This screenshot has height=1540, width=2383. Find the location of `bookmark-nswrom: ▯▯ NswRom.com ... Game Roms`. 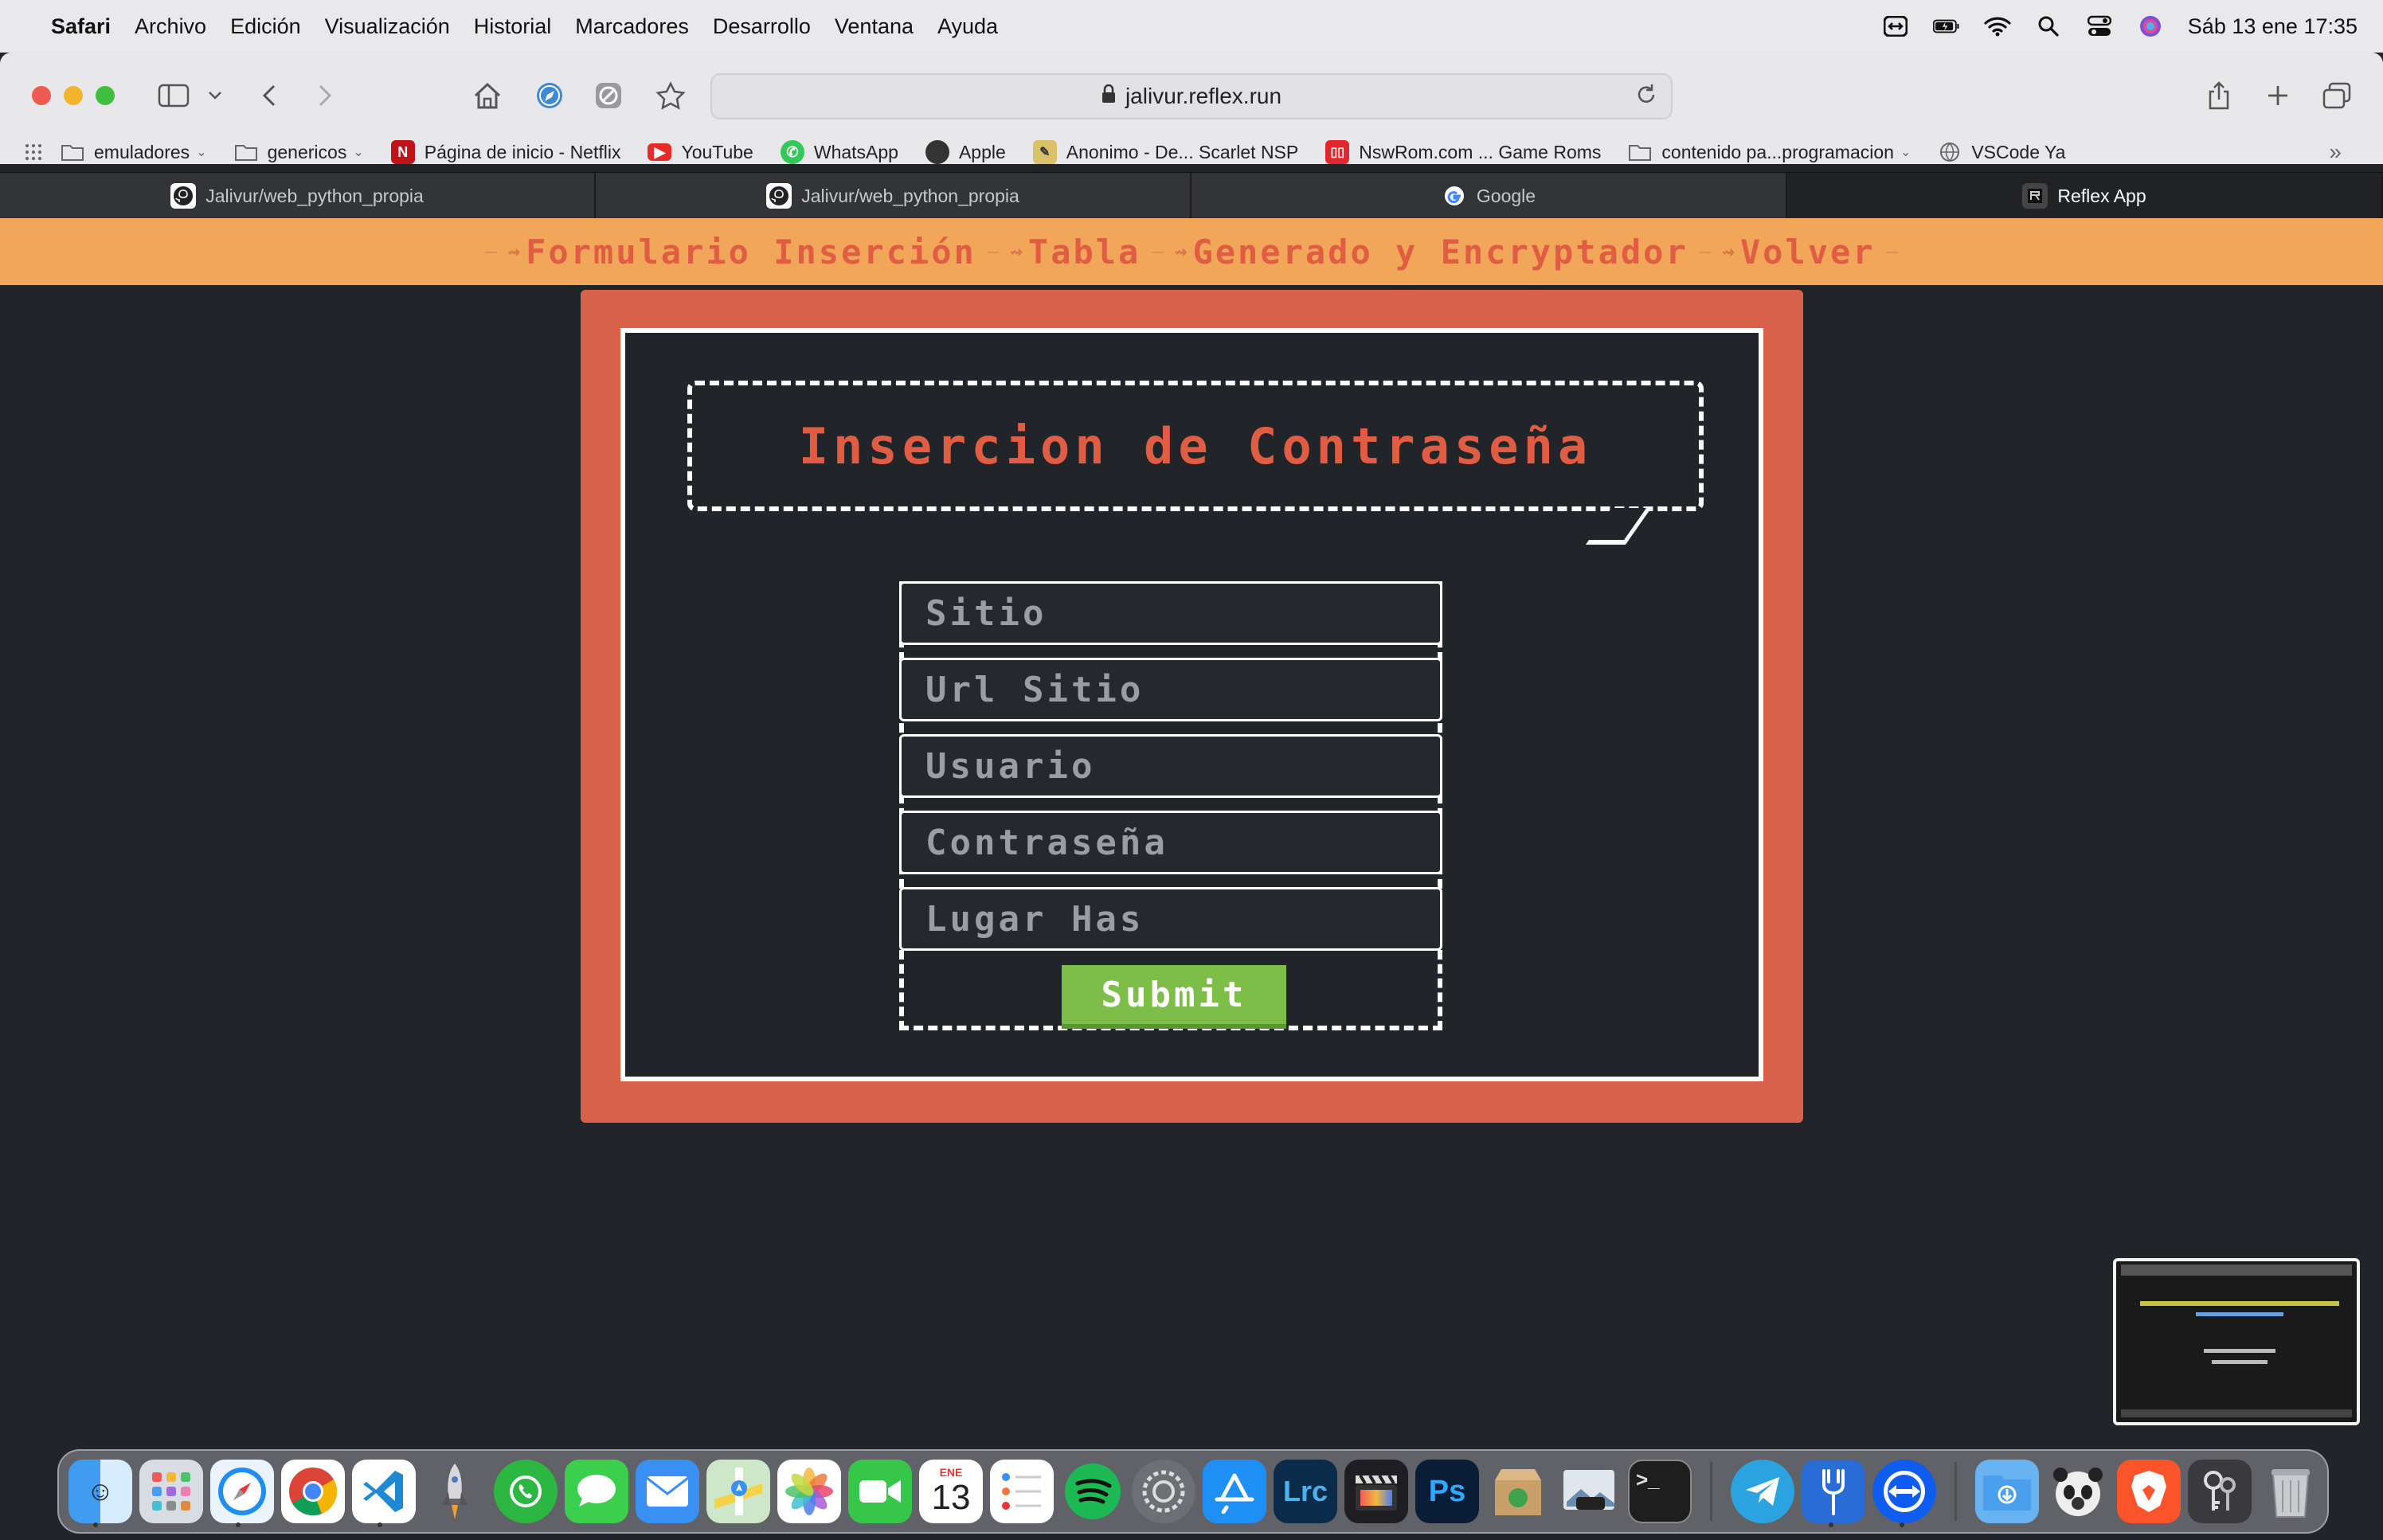

bookmark-nswrom: ▯▯ NswRom.com ... Game Roms is located at coordinates (1463, 152).